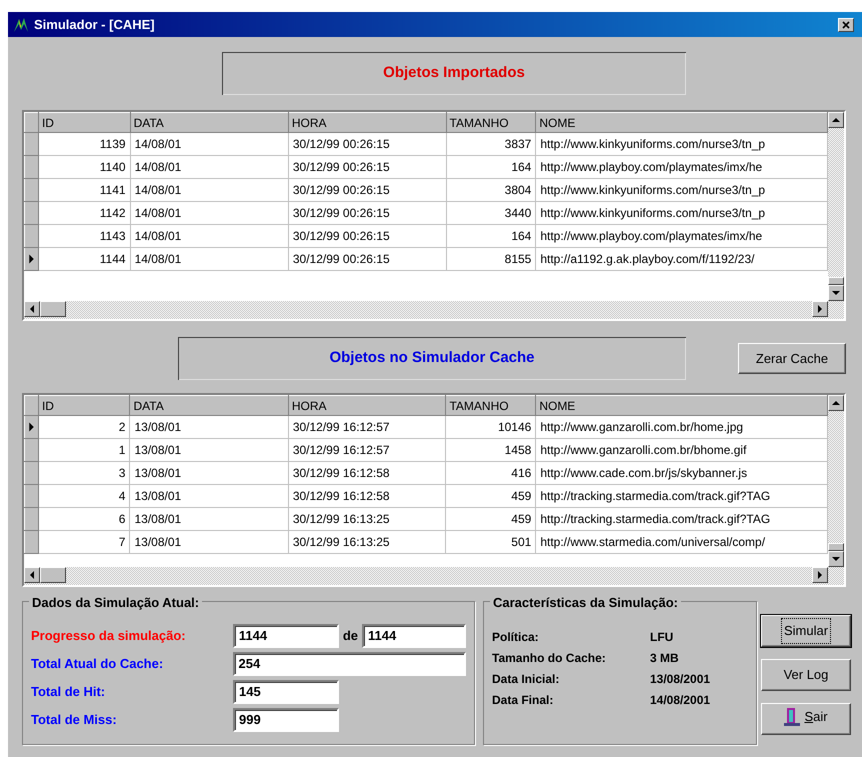 This screenshot has height=757, width=862. Describe the element at coordinates (286, 720) in the screenshot. I see `text-field: 999` at that location.